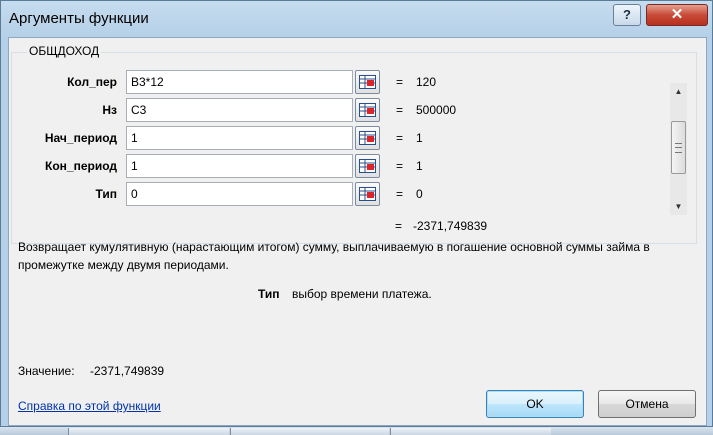 This screenshot has width=713, height=435. Describe the element at coordinates (269, 294) in the screenshot. I see `parameter-help-name: Тип` at that location.